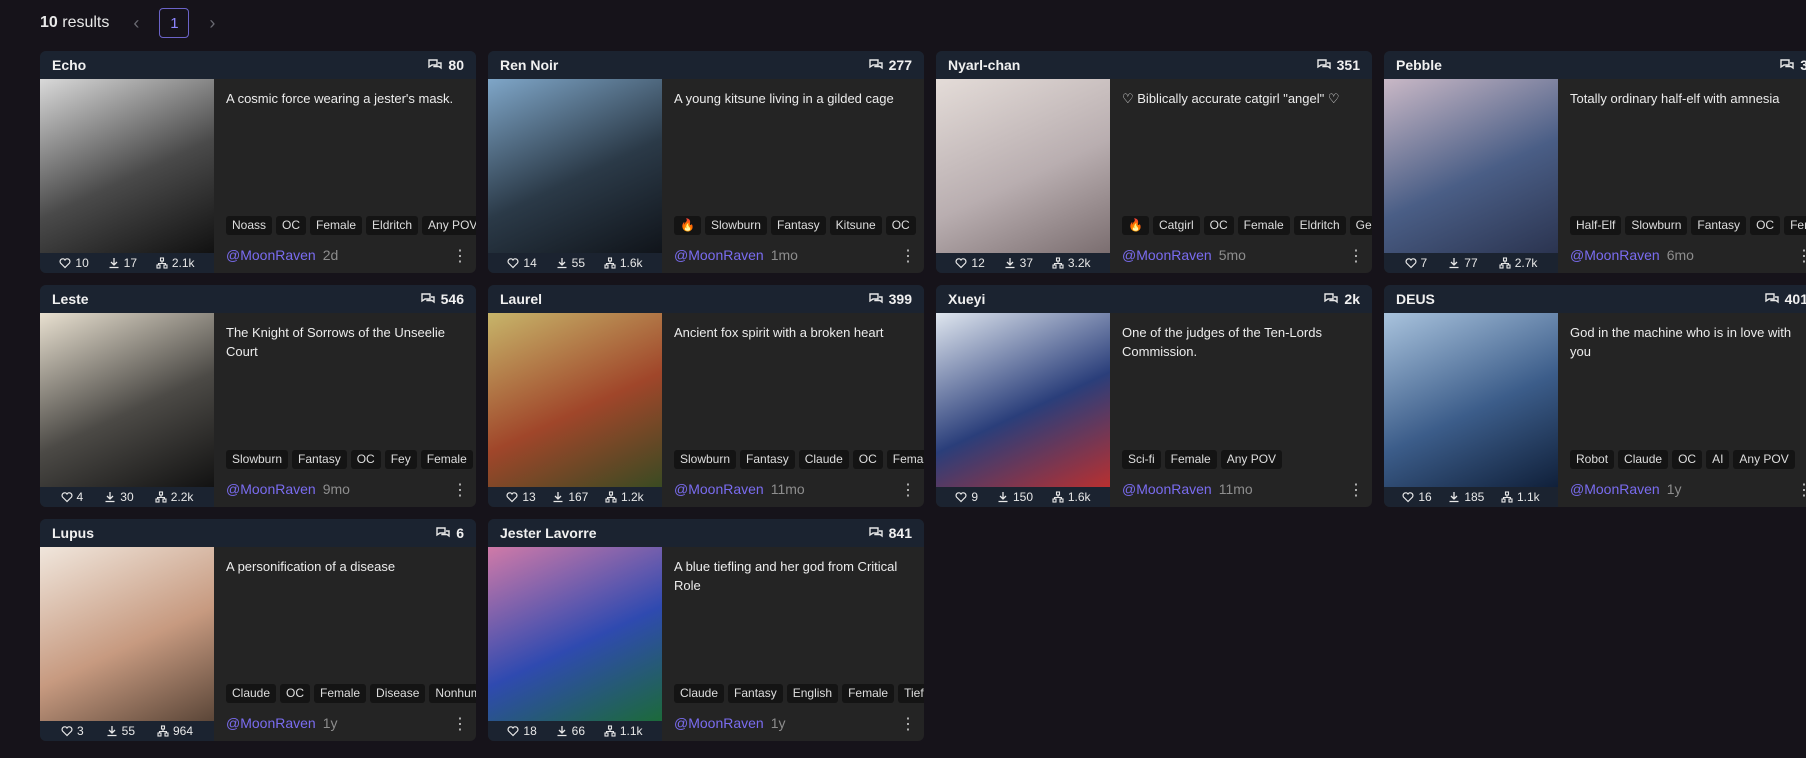 The width and height of the screenshot is (1806, 758). Describe the element at coordinates (521, 299) in the screenshot. I see `character-name: Laurel` at that location.